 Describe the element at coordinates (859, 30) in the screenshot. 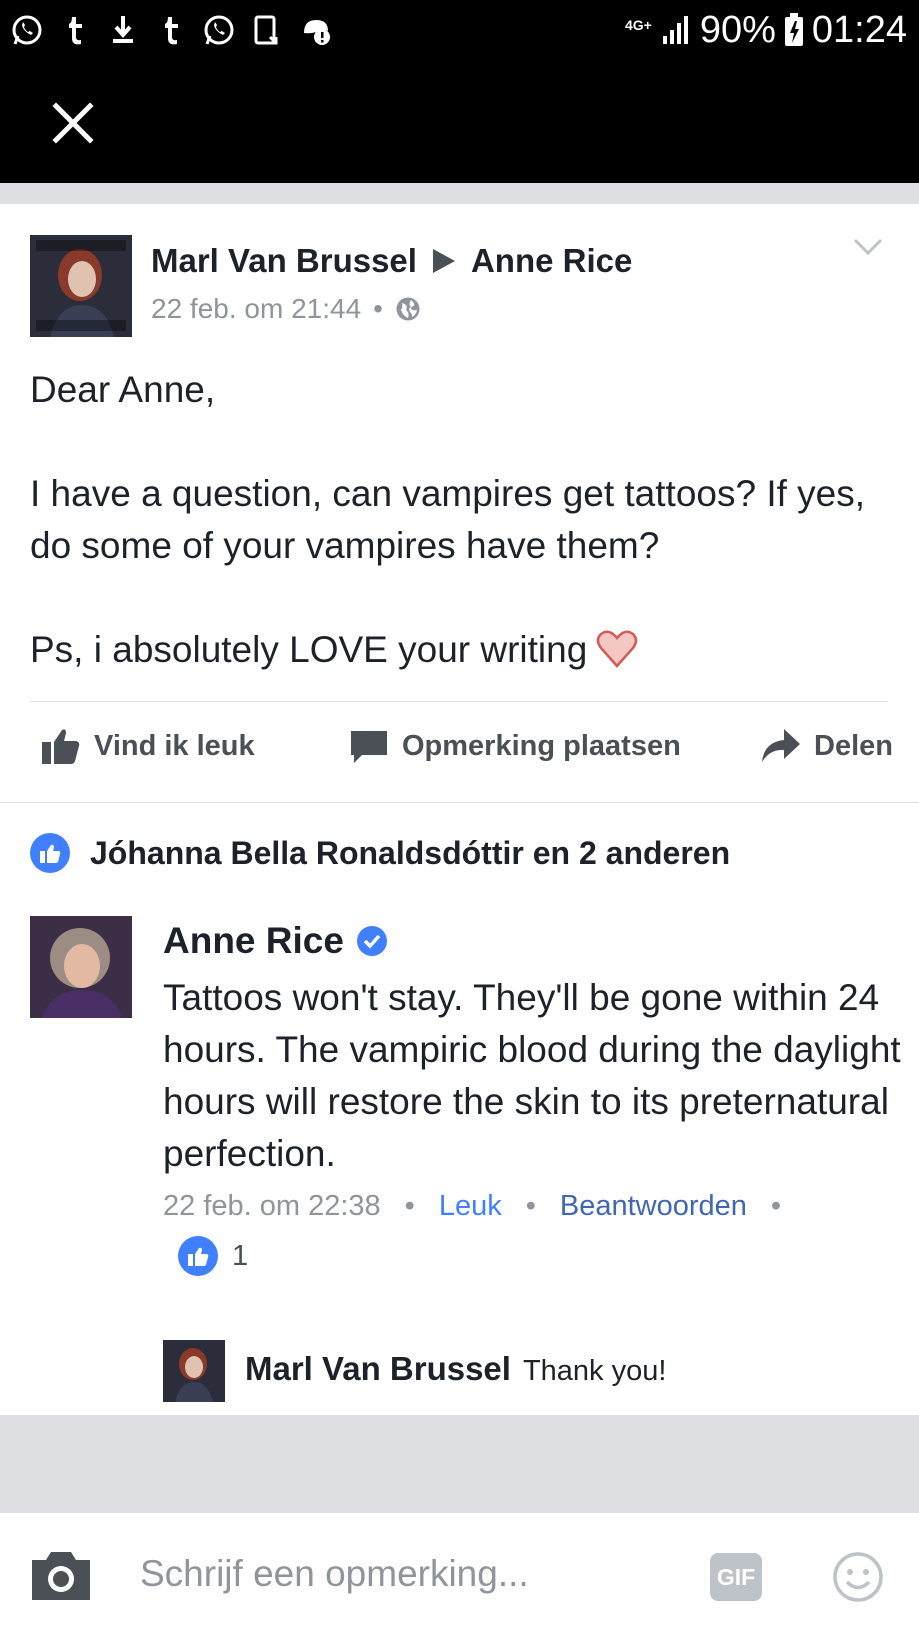

I see `clock: 01:24` at that location.